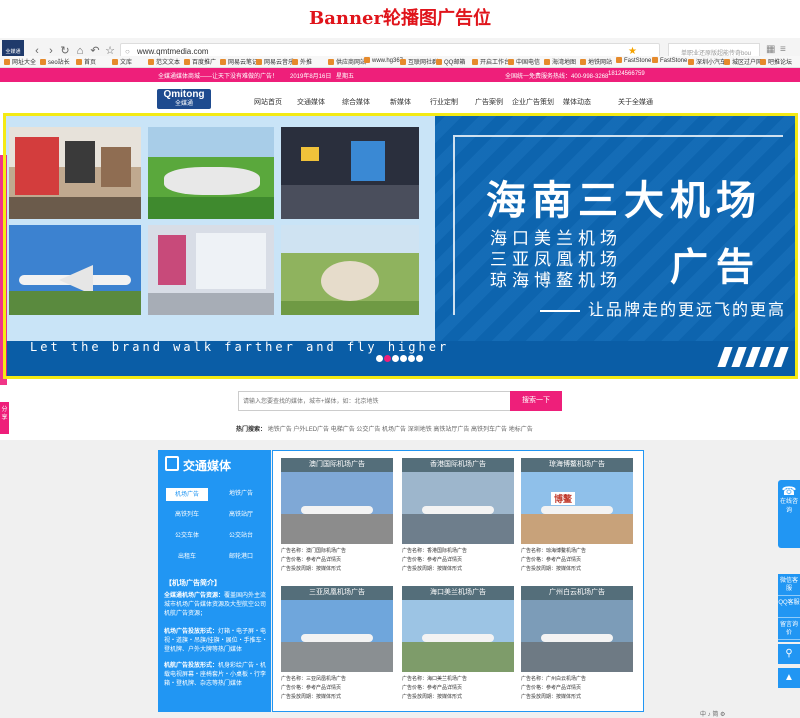 Image resolution: width=800 pixels, height=718 pixels. Describe the element at coordinates (184, 99) in the screenshot. I see `site-logo: Qmitong 全媒通` at that location.